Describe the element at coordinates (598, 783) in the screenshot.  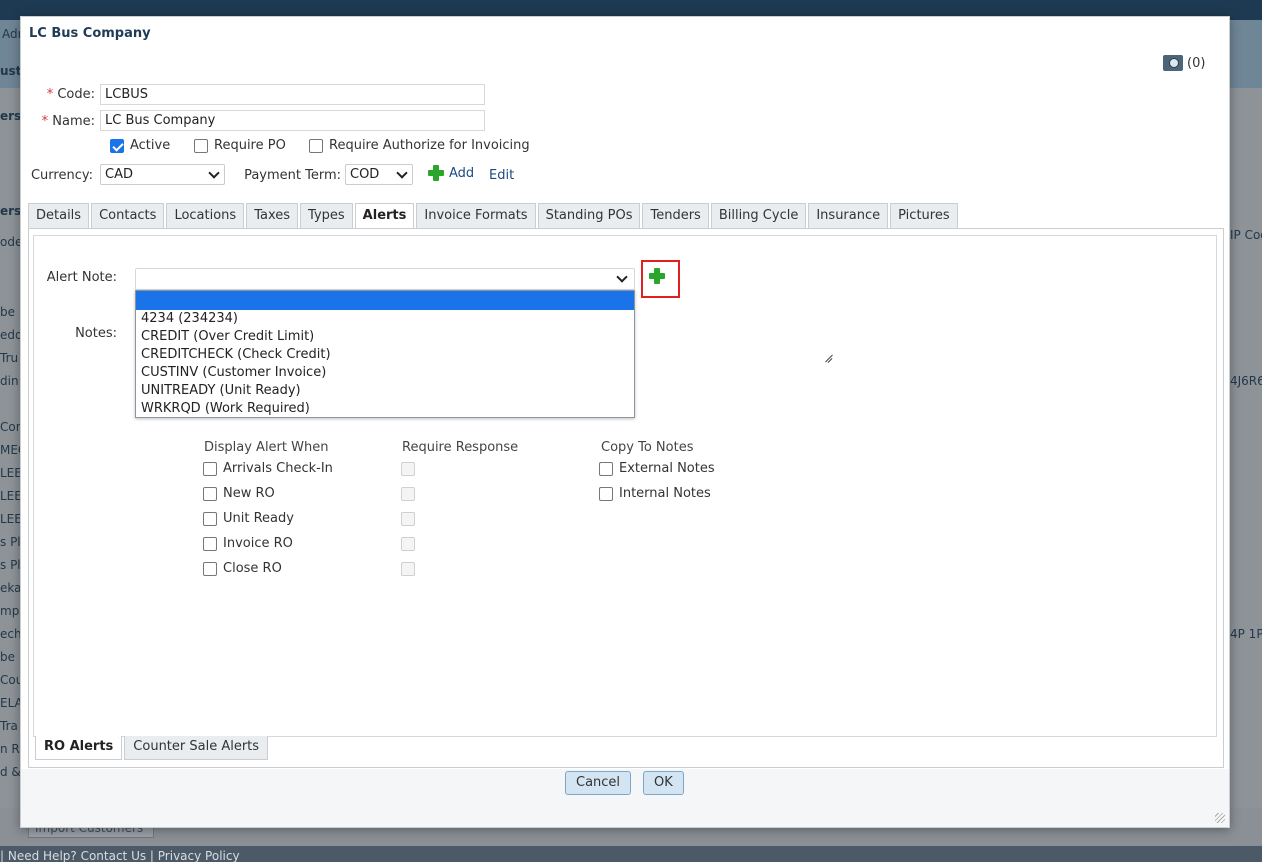
I see `cancel-button: Cancel` at that location.